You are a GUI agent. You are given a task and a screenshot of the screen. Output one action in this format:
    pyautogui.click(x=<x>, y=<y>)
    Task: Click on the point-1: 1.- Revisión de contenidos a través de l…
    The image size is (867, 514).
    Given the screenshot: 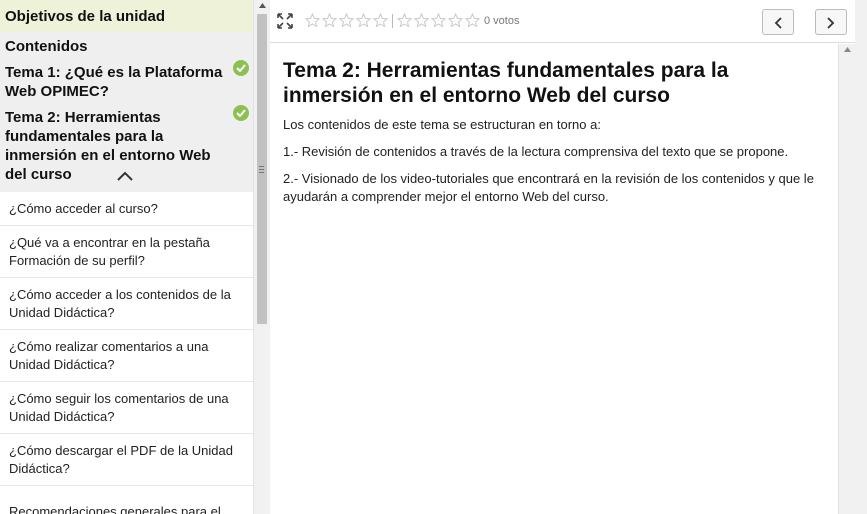 What is the action you would take?
    pyautogui.click(x=536, y=151)
    